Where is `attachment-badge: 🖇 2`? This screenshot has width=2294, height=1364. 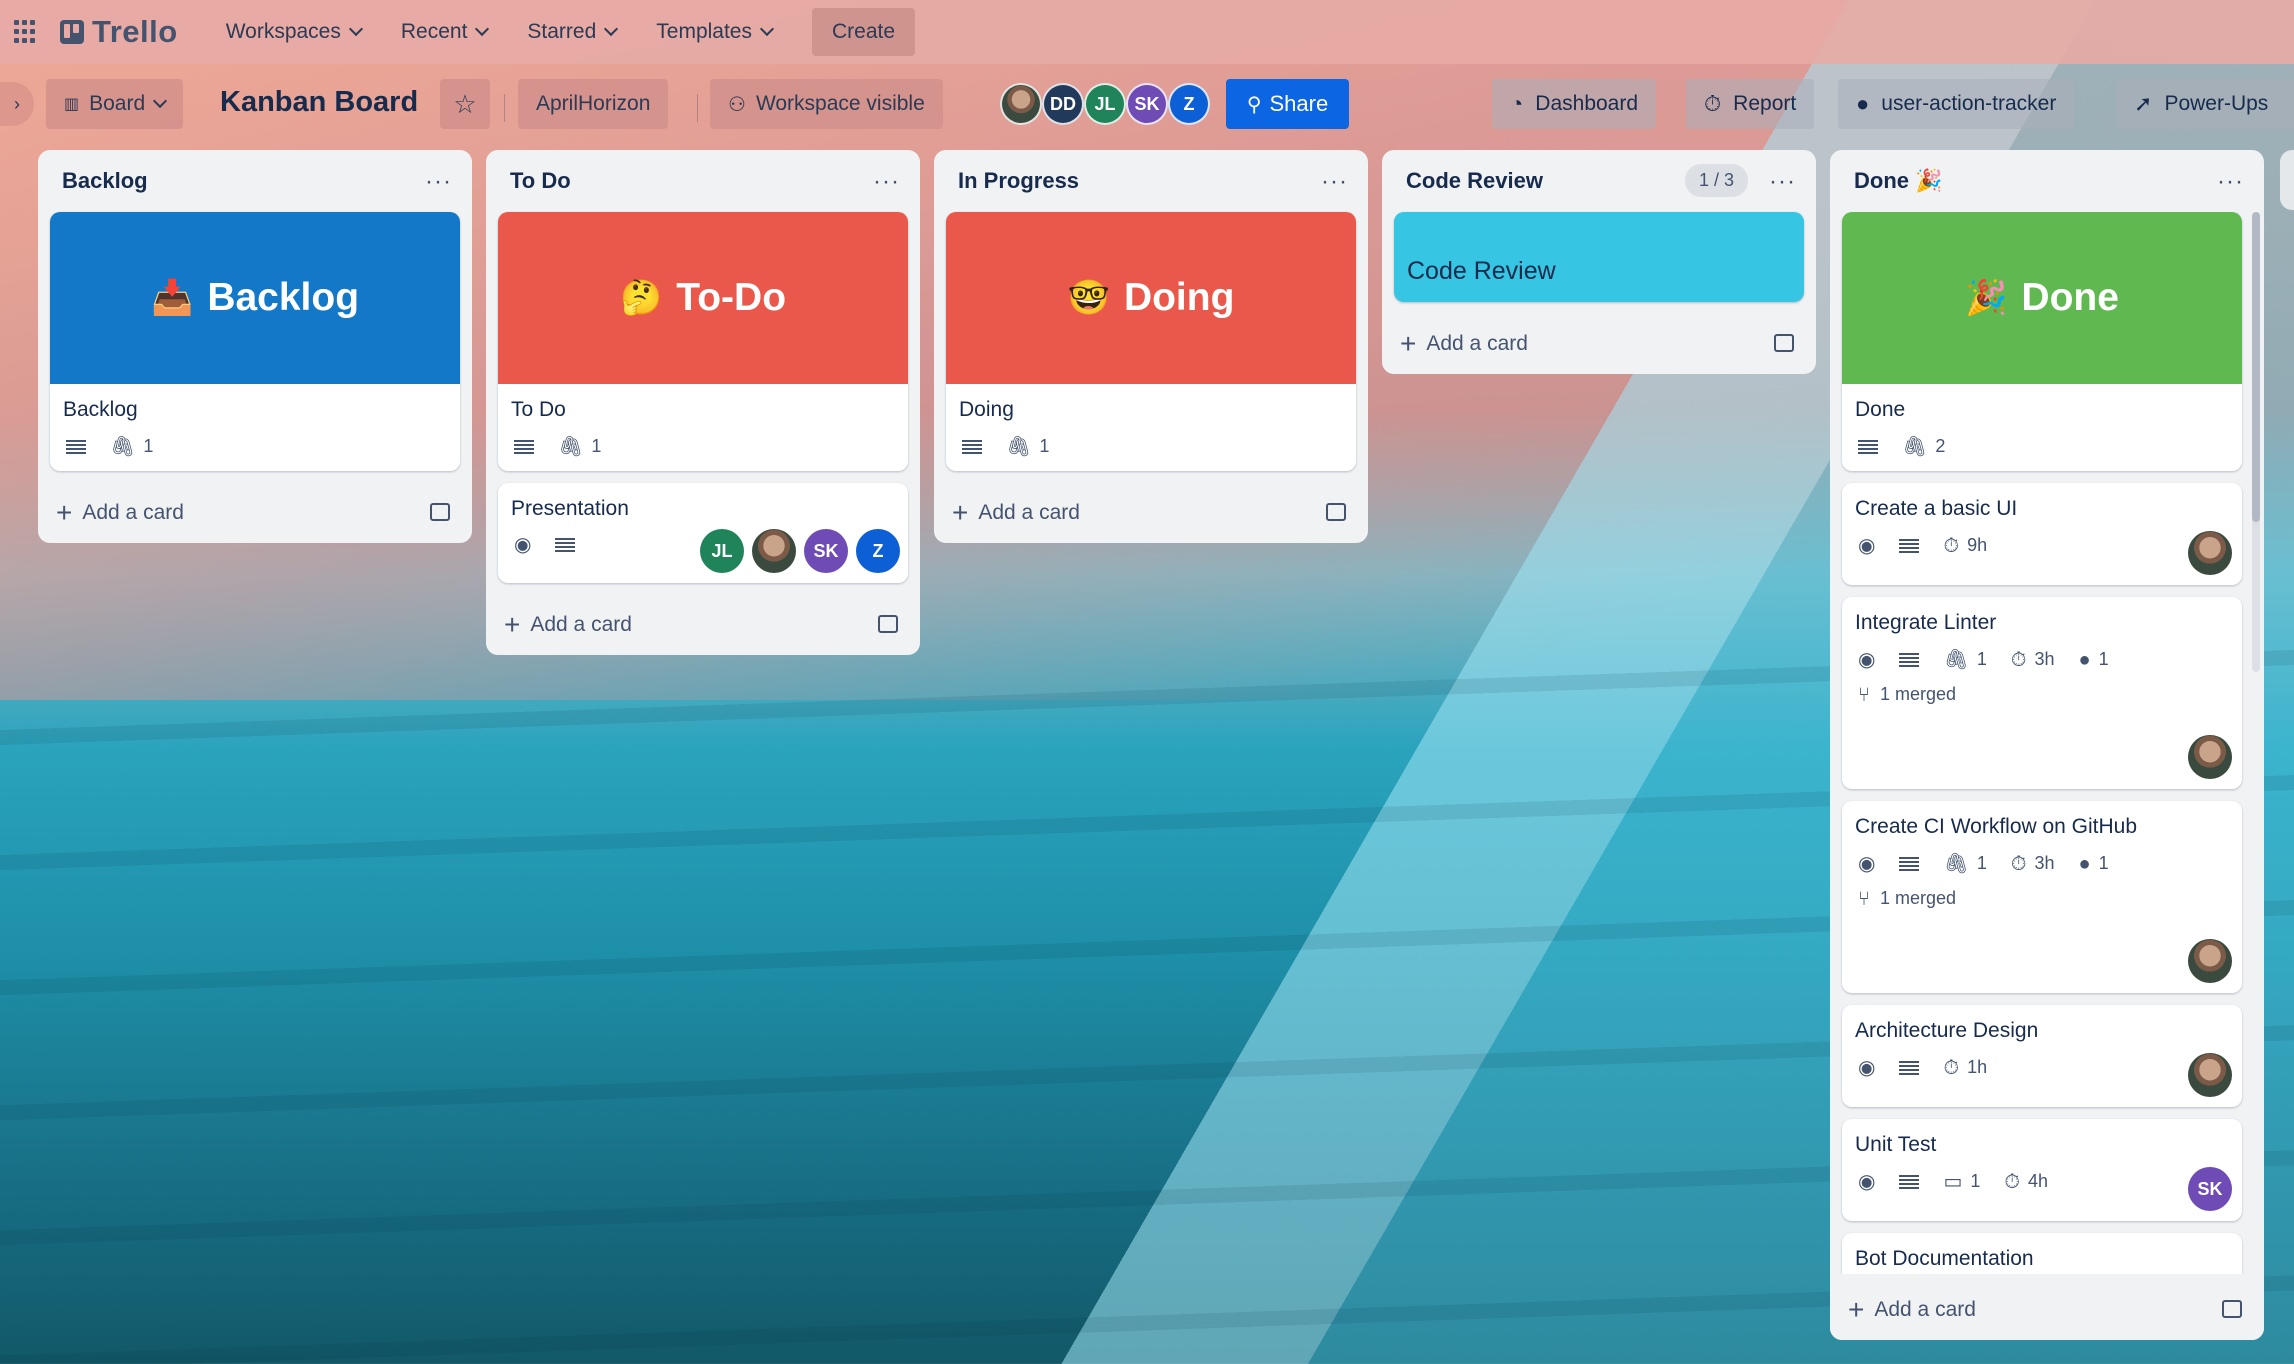
attachment-badge: 🖇 2 is located at coordinates (1923, 446).